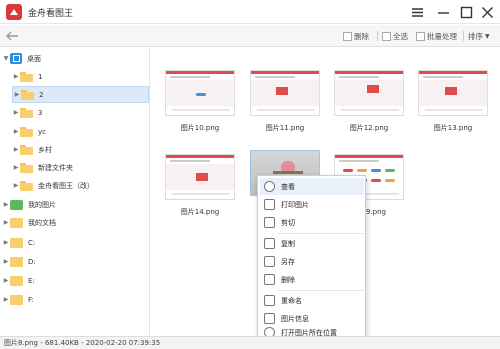 The height and width of the screenshot is (349, 500). Describe the element at coordinates (312, 186) in the screenshot. I see `menu-item-view: 查看` at that location.